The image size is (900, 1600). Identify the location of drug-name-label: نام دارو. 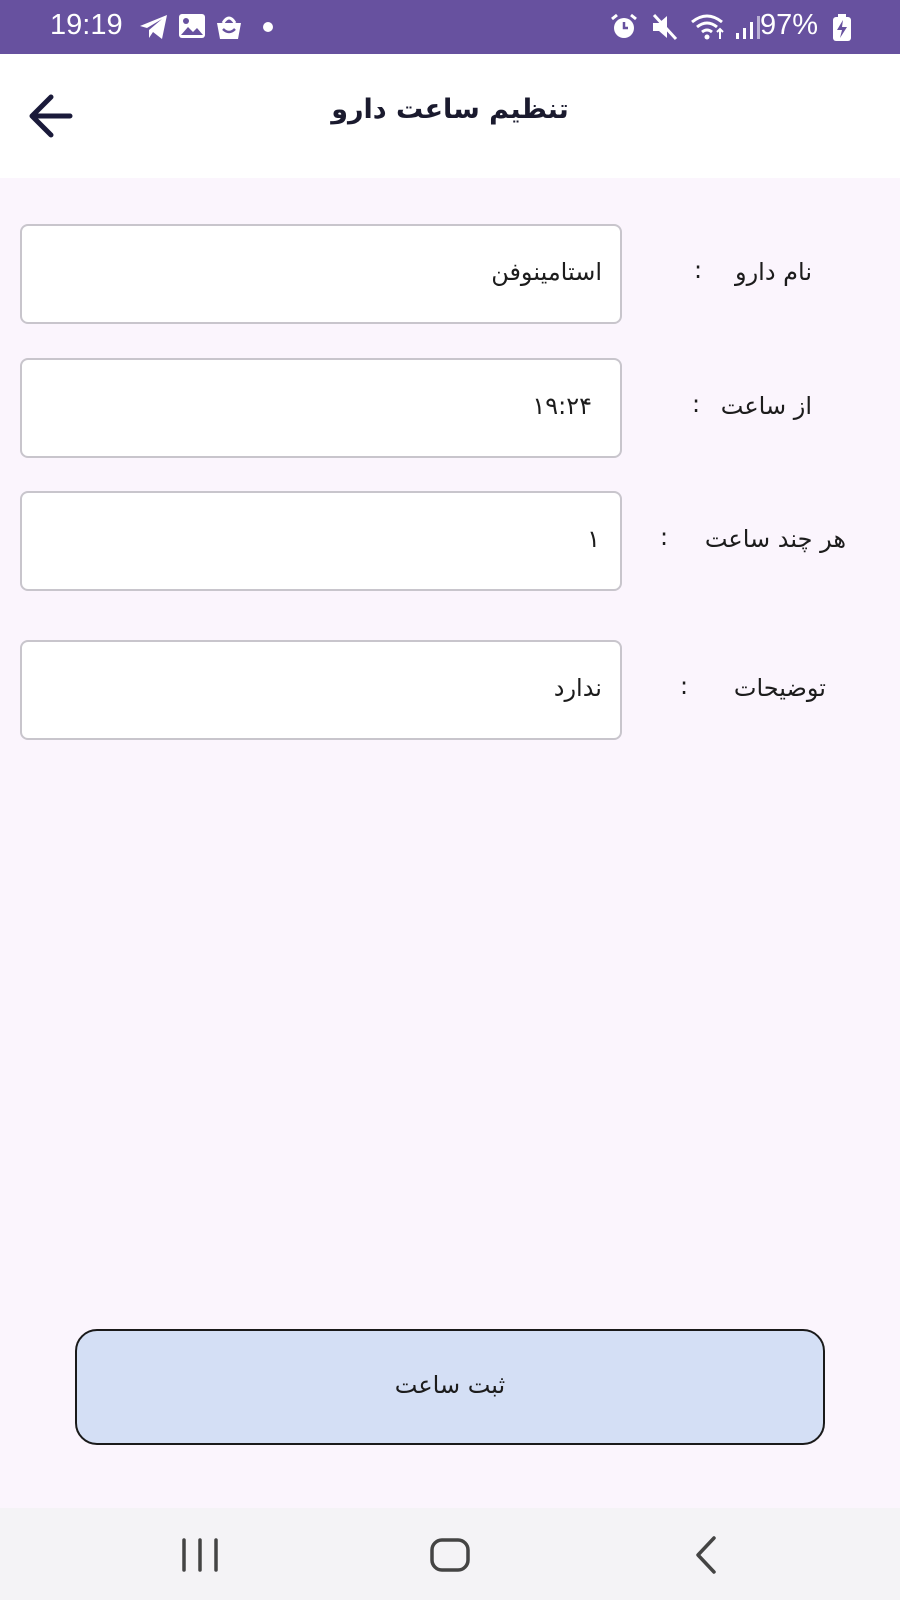
(773, 272).